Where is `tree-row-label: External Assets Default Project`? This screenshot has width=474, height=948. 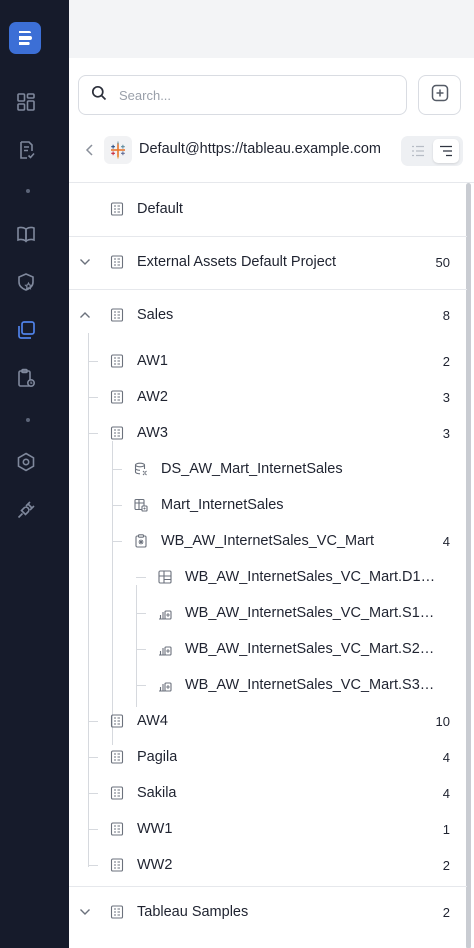 tree-row-label: External Assets Default Project is located at coordinates (237, 262).